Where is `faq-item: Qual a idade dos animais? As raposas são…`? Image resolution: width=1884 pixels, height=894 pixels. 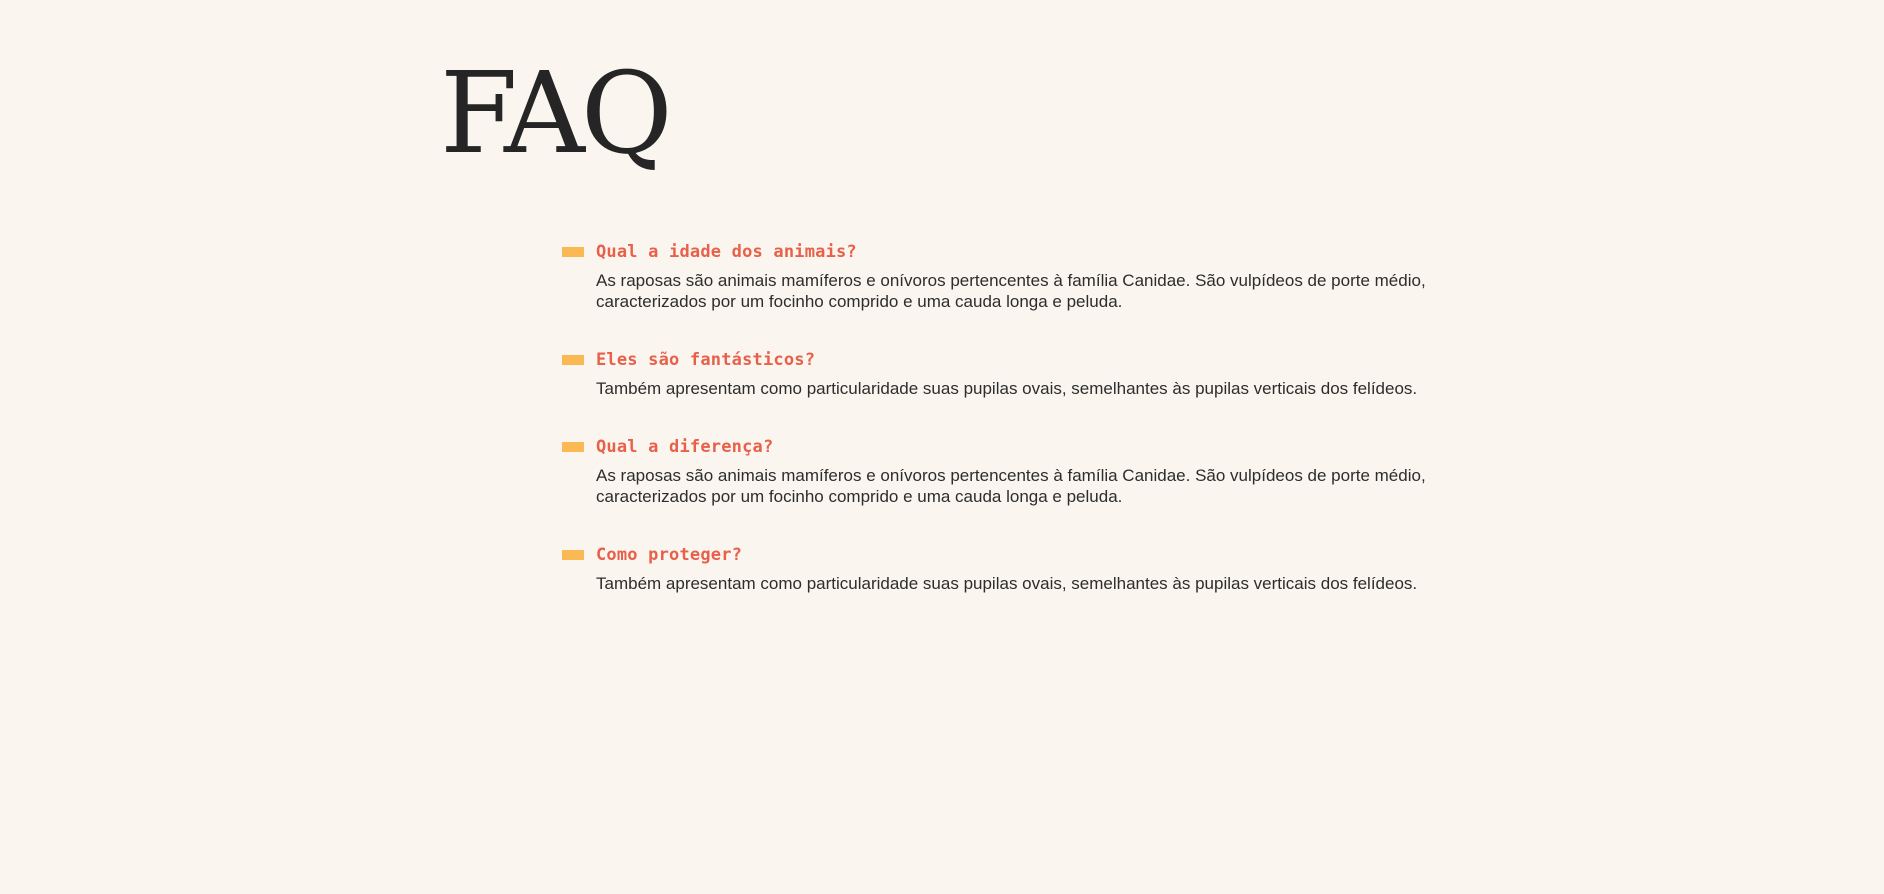 faq-item: Qual a idade dos animais? As raposas são… is located at coordinates (997, 276).